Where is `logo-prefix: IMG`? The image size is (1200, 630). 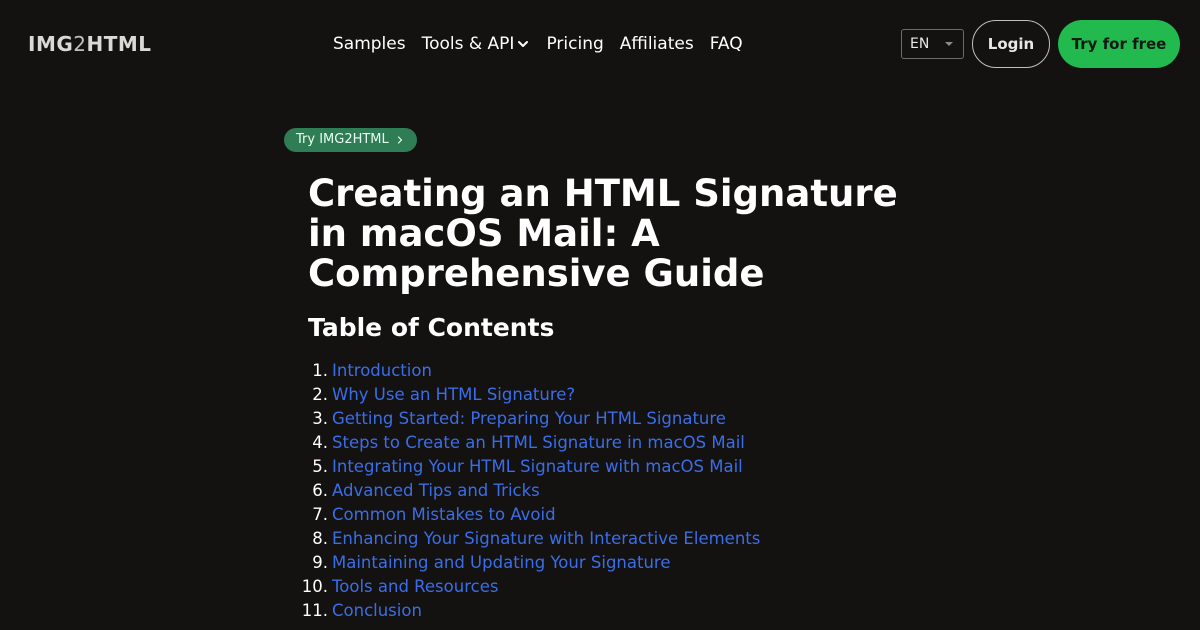 logo-prefix: IMG is located at coordinates (51, 44).